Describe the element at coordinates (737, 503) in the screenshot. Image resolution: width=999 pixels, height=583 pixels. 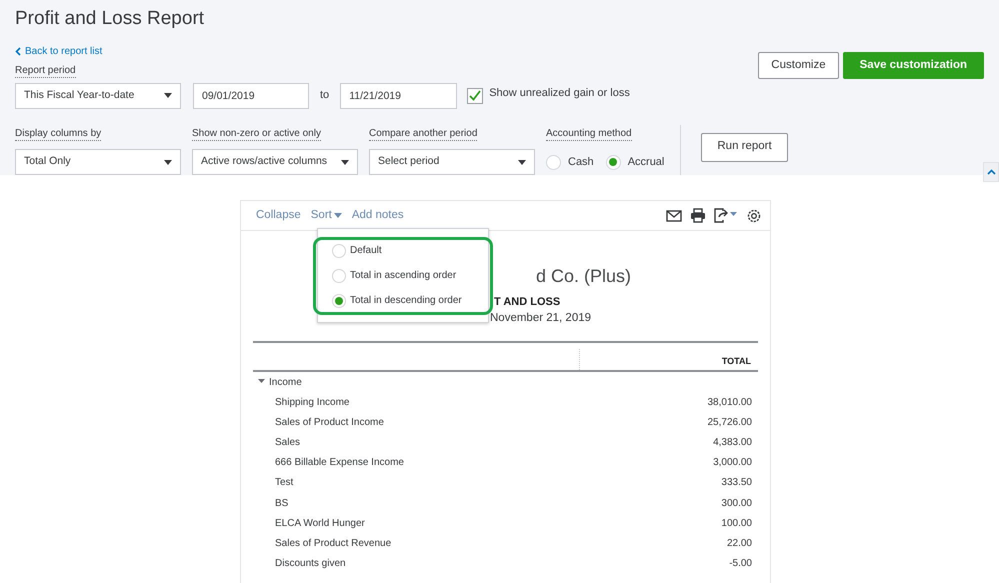
I see `amount: 300.00` at that location.